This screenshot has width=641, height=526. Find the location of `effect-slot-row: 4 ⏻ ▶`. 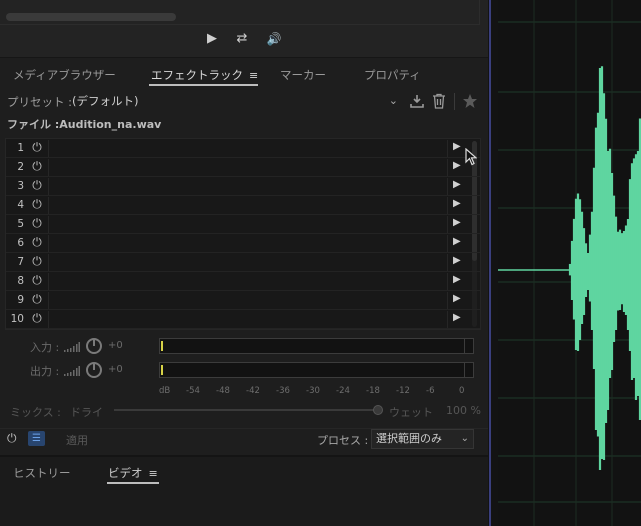

effect-slot-row: 4 ⏻ ▶ is located at coordinates (243, 205).